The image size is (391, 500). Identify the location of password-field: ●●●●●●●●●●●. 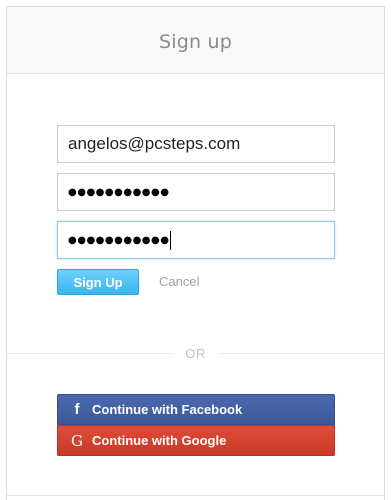
(196, 192).